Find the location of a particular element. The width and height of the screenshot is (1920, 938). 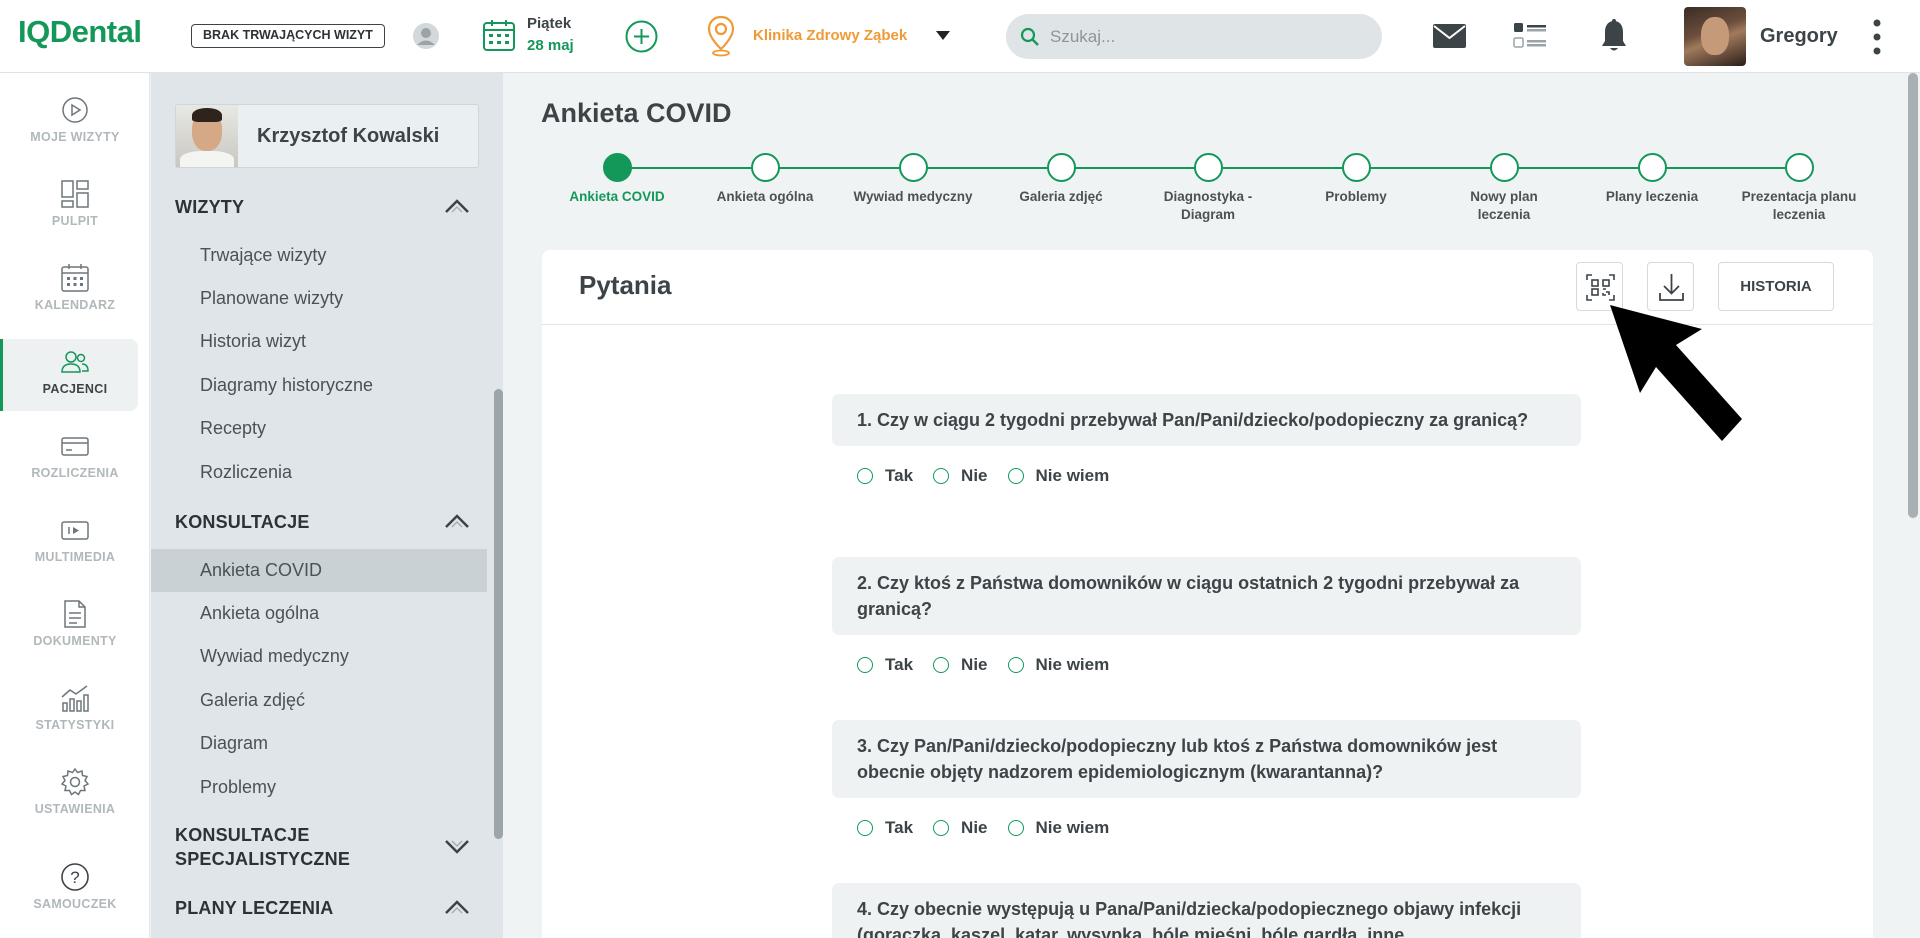

step-prezentacja-planu-leczenia: Prezentacja planu leczenia is located at coordinates (1799, 188).